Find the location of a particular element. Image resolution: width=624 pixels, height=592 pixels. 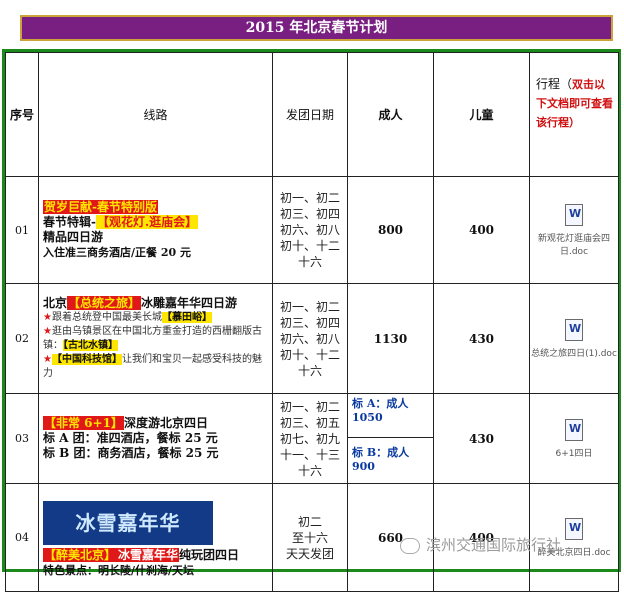

header-child: 儿童 is located at coordinates (481, 114).